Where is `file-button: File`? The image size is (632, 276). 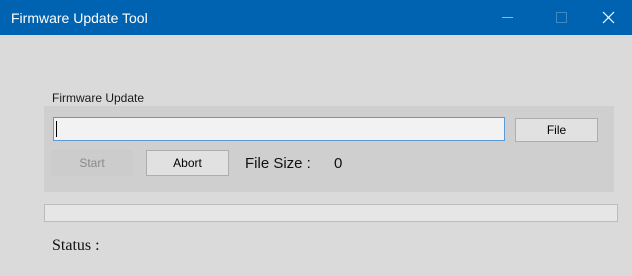 file-button: File is located at coordinates (556, 130).